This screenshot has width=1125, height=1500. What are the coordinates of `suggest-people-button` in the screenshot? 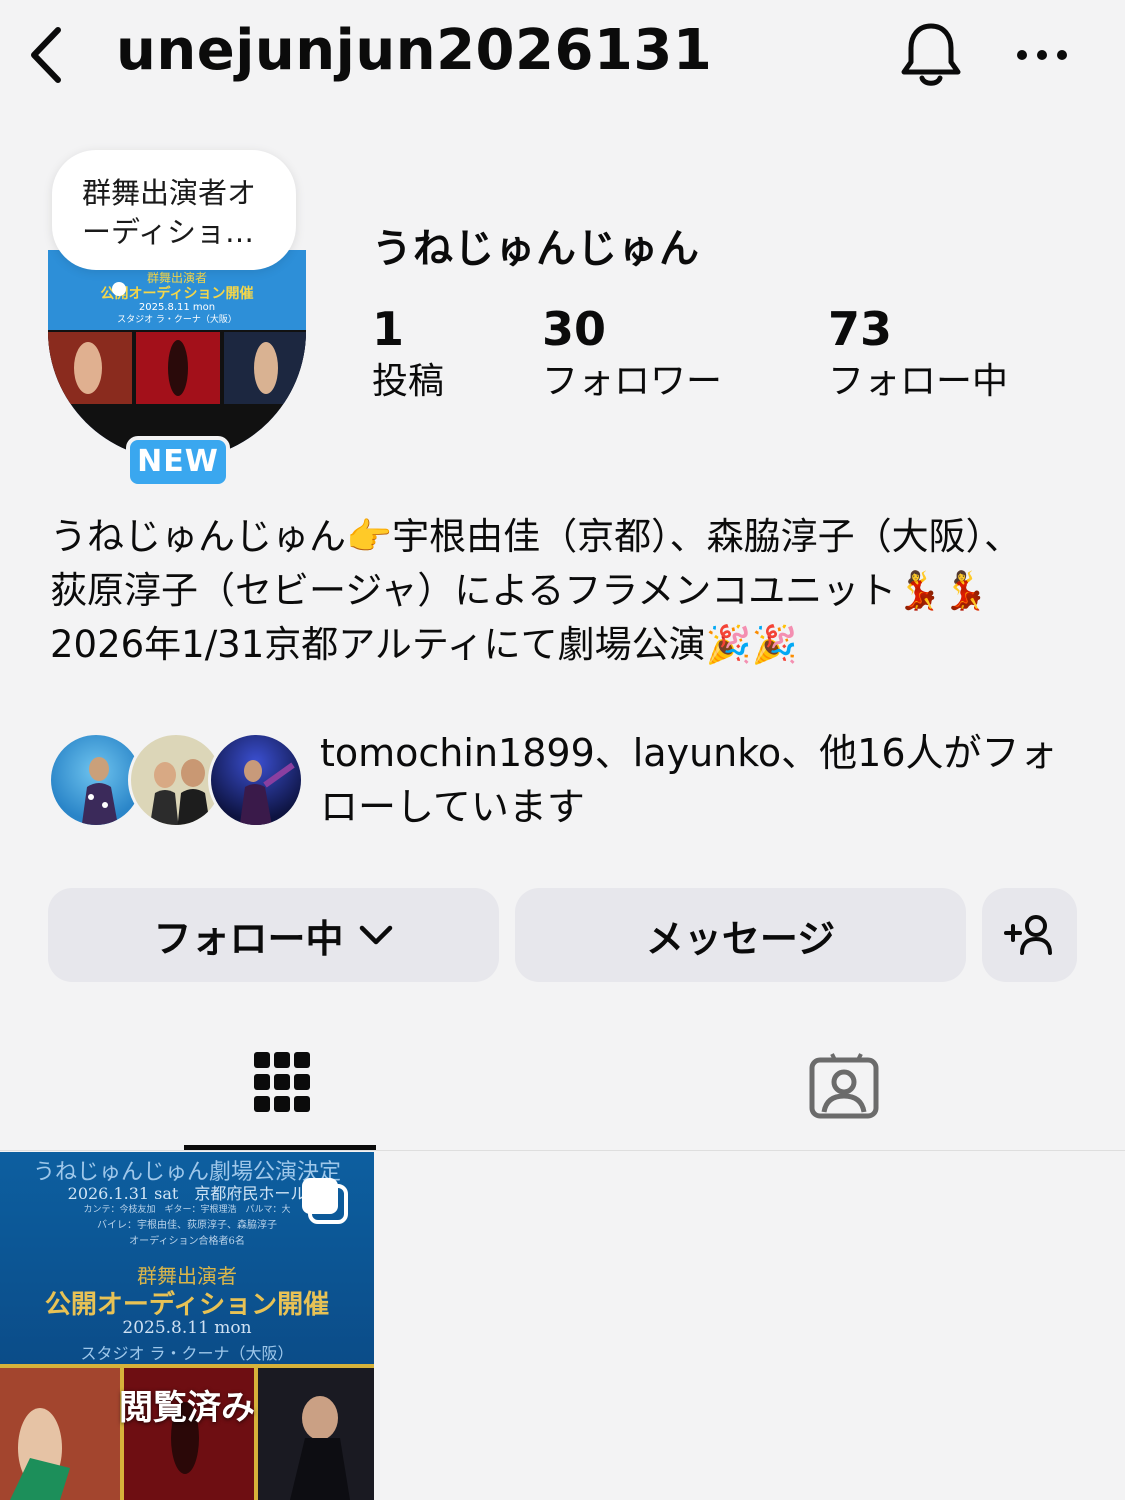 It's located at (1029, 935).